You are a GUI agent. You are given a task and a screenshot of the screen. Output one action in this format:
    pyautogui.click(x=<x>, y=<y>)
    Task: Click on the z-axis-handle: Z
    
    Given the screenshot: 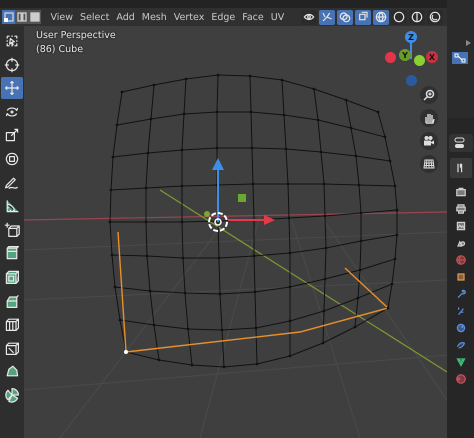 What is the action you would take?
    pyautogui.click(x=411, y=37)
    